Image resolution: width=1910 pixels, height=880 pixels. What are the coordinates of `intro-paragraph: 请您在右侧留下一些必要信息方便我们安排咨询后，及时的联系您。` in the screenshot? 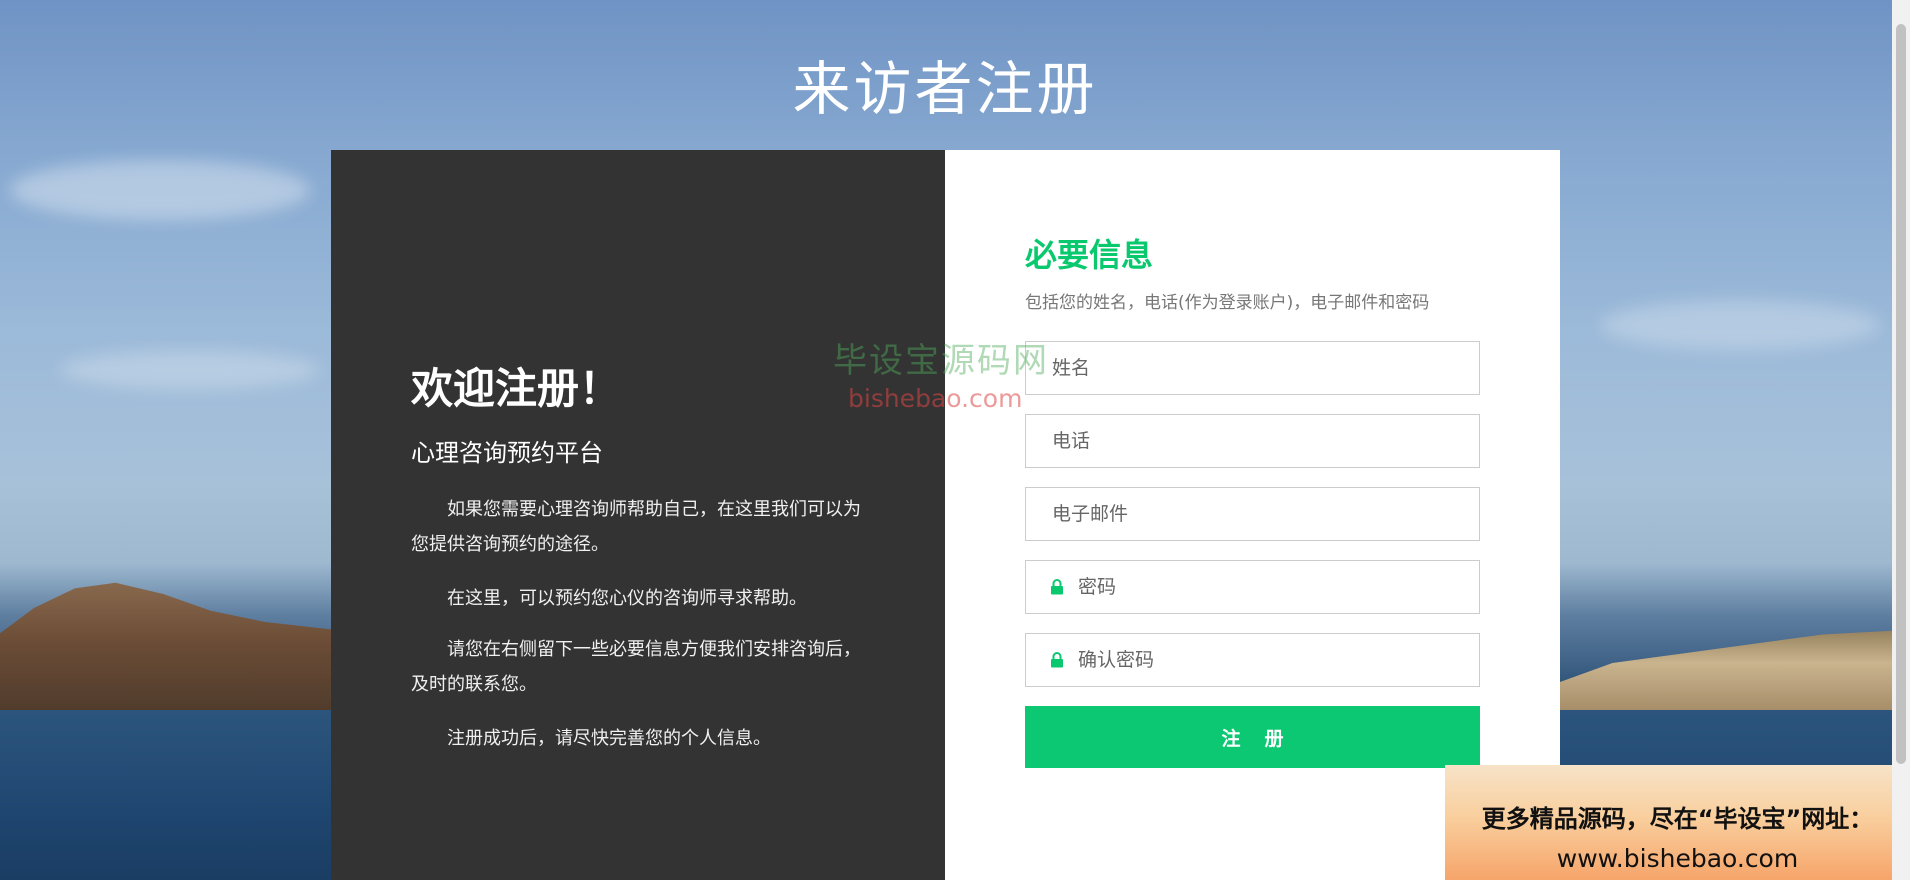 It's located at (636, 667).